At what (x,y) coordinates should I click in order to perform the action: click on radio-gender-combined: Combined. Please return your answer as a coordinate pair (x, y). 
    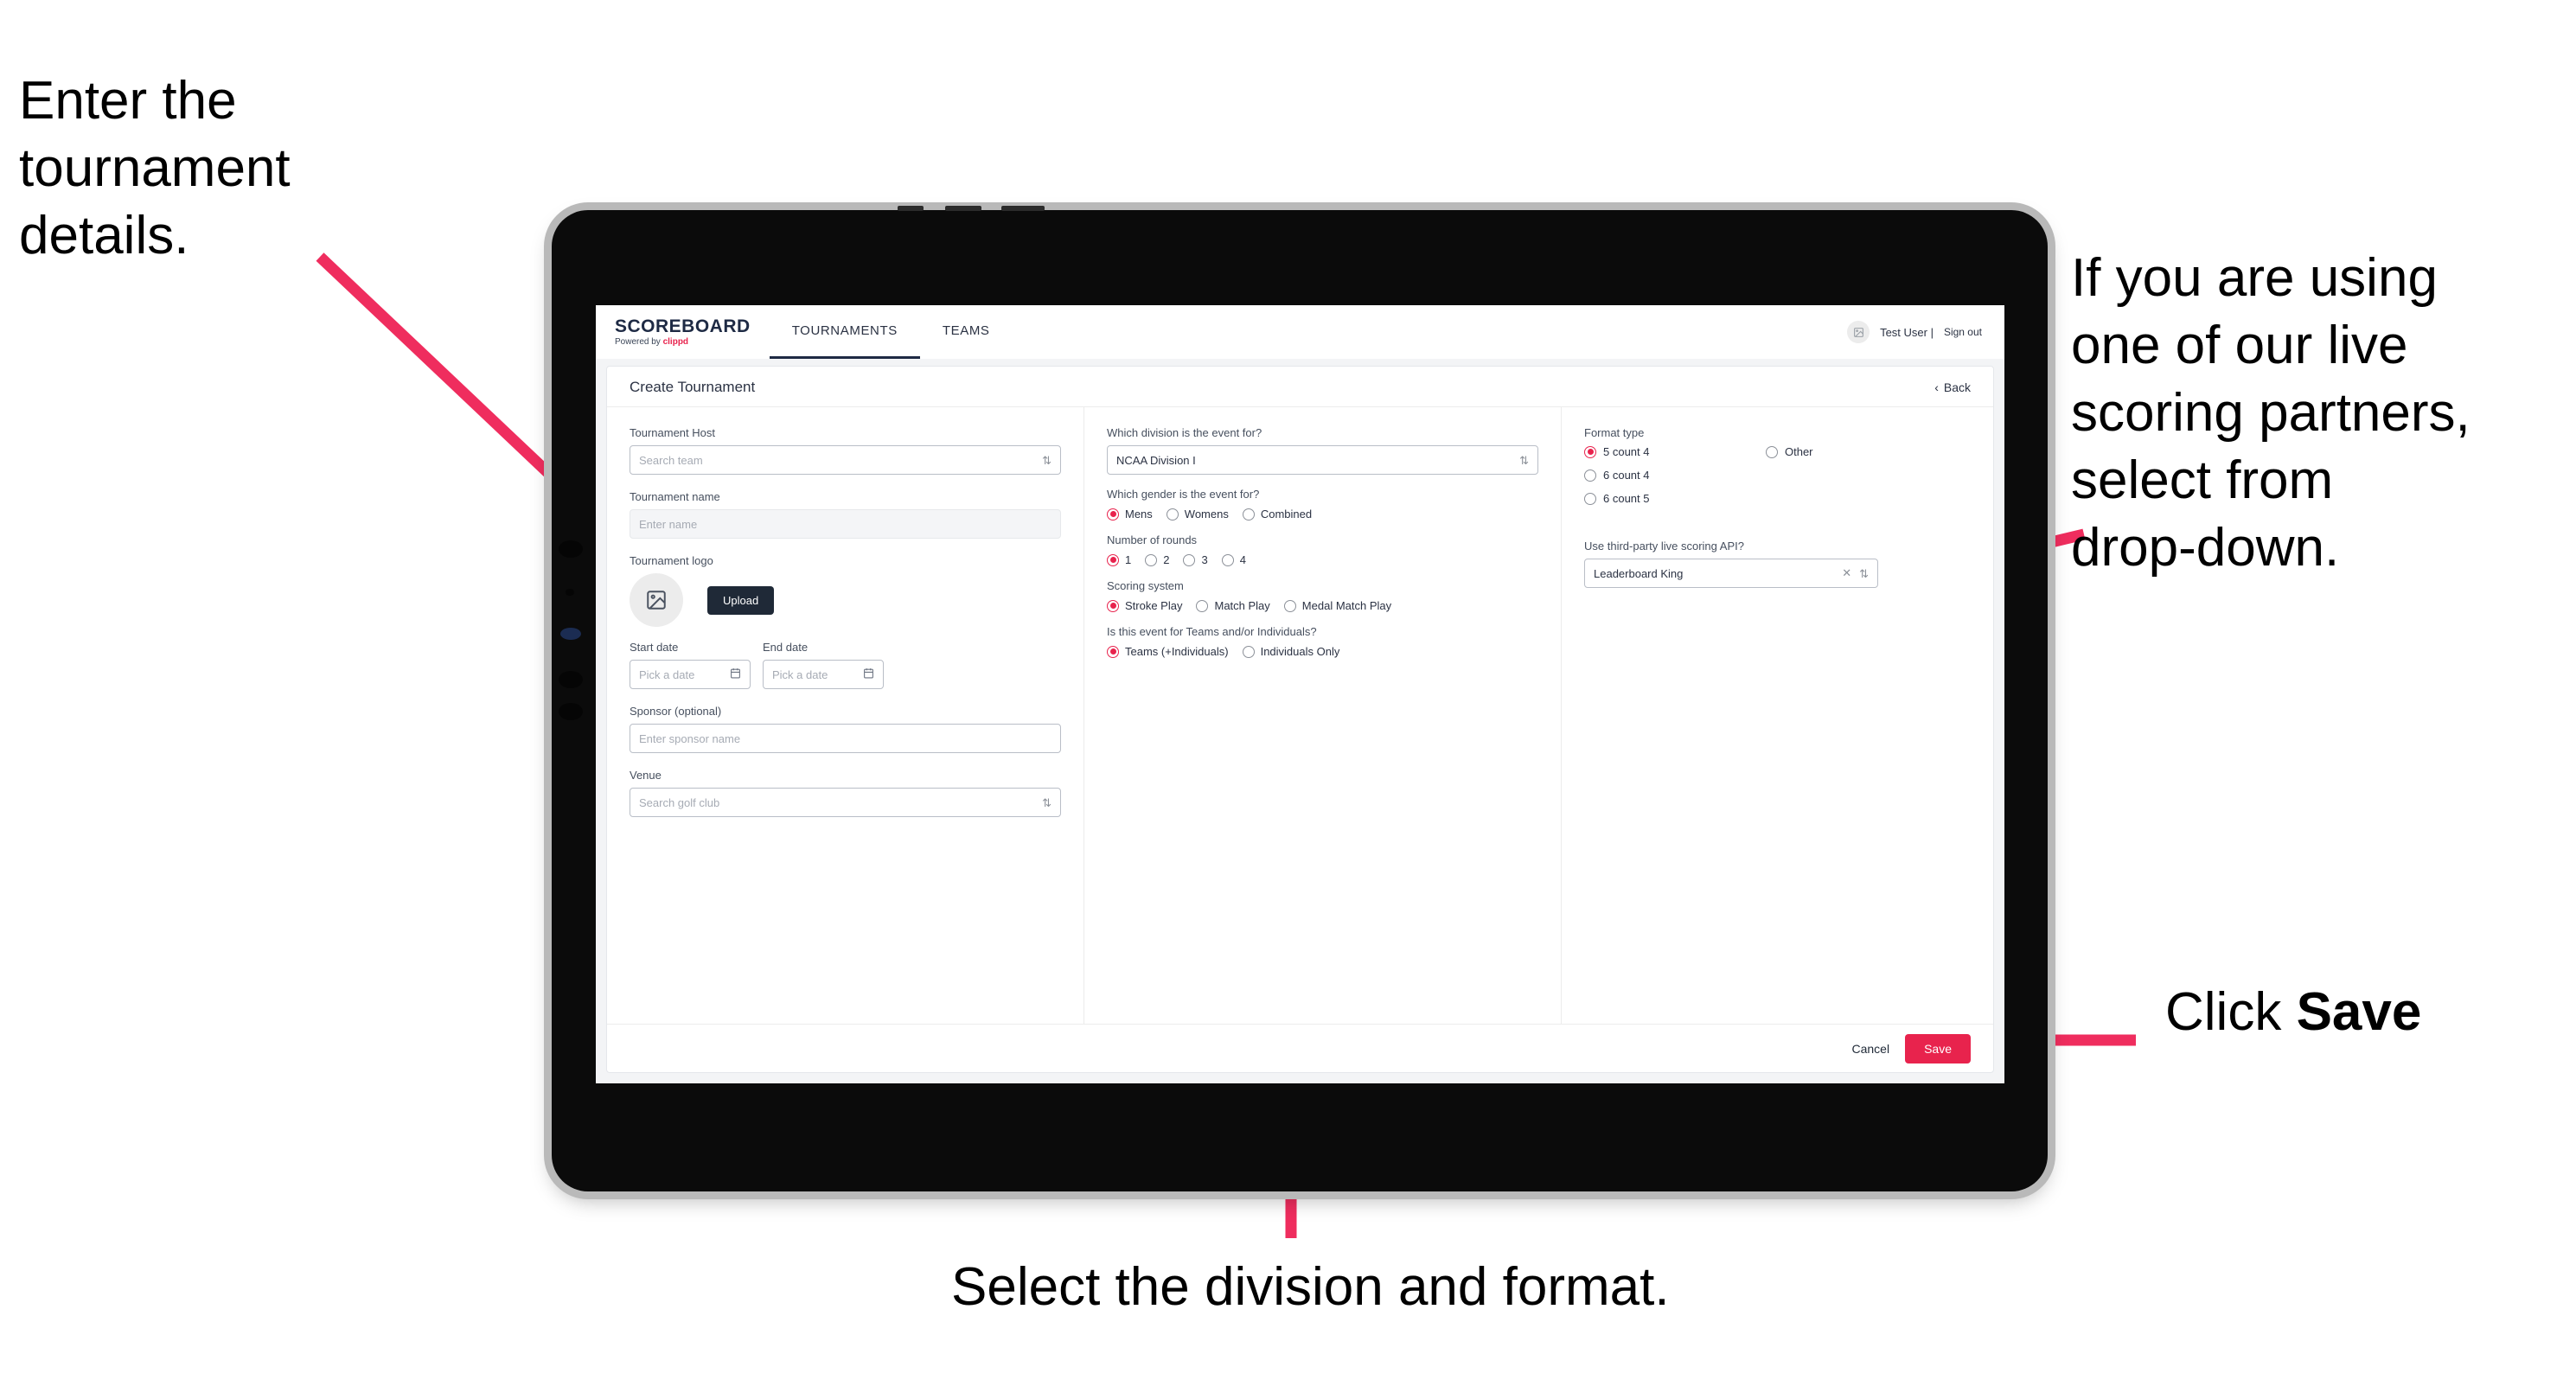
    Looking at the image, I should click on (1277, 514).